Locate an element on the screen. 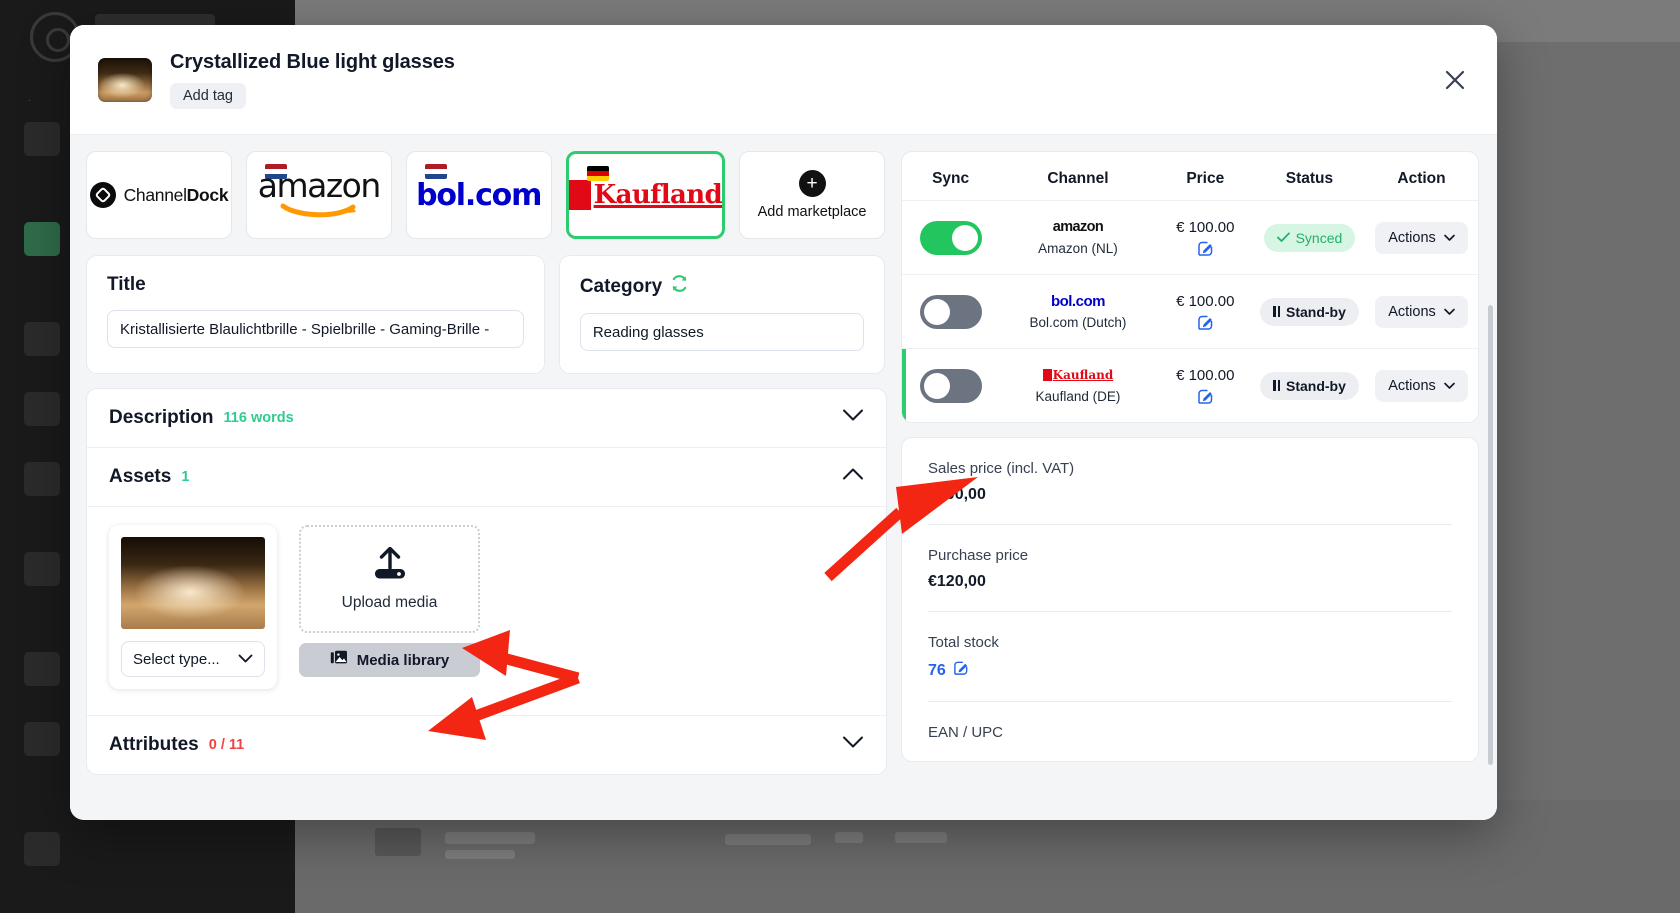  actions-dropdown-kaufland: Actions is located at coordinates (1421, 385).